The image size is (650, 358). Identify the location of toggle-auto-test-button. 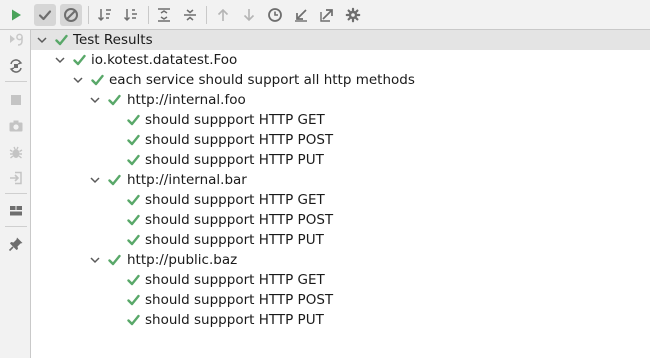
(16, 66).